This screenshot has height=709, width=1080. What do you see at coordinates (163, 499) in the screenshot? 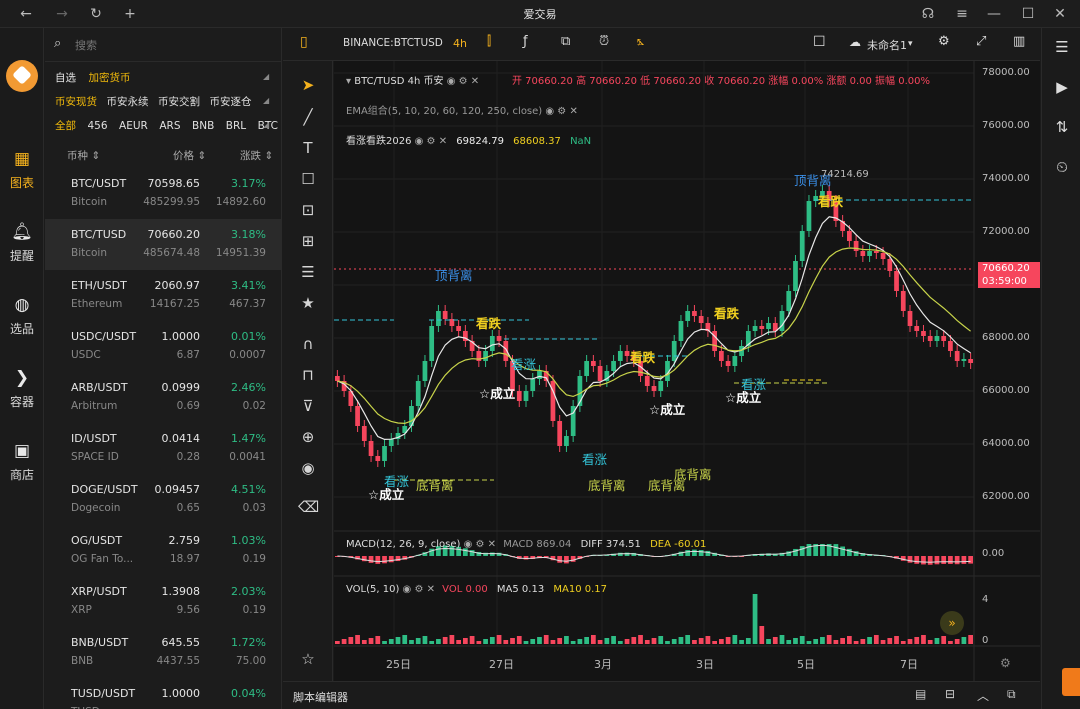
I see `coin-row: DOGE/USDT Dogecoin 0.09457 0.65 4.51% 0.03` at bounding box center [163, 499].